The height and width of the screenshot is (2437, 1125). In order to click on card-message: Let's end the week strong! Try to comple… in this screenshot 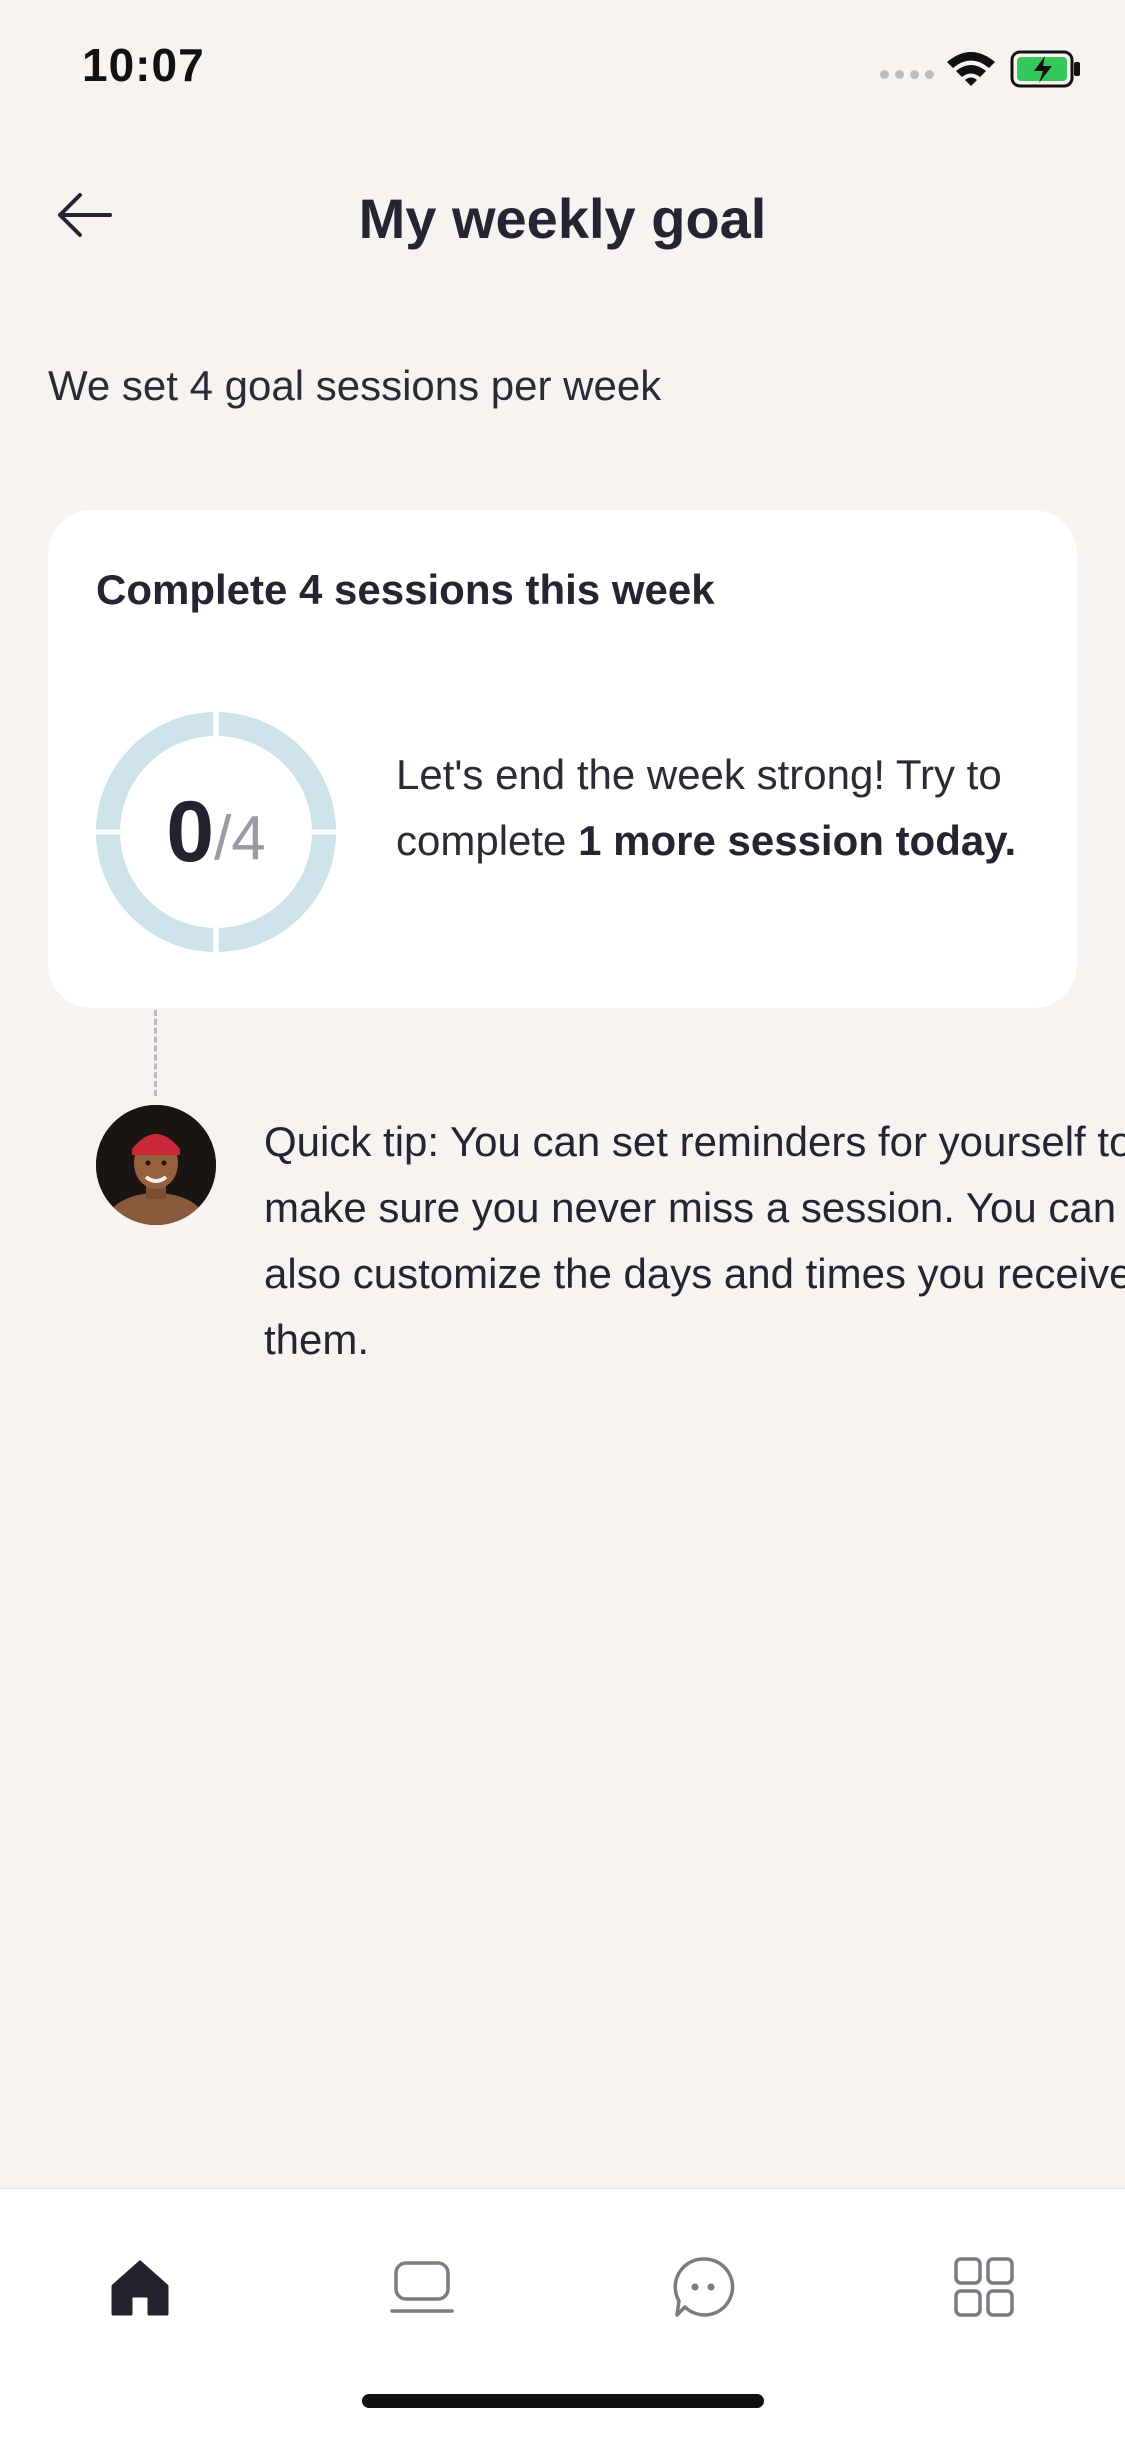, I will do `click(721, 808)`.